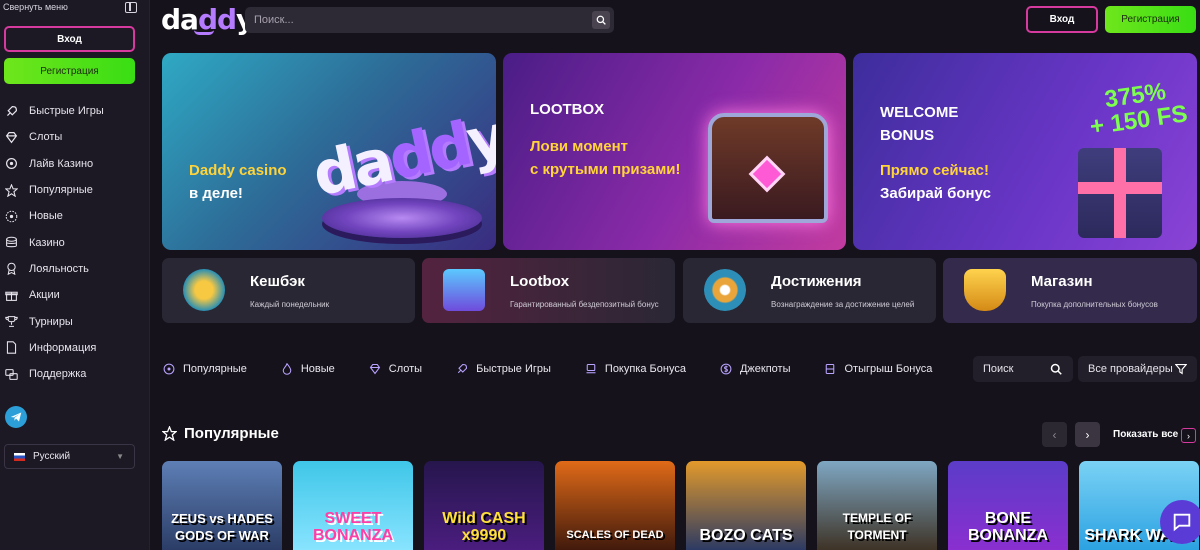  Describe the element at coordinates (353, 505) in the screenshot. I see `game-tile: SWEET BONANZA` at that location.